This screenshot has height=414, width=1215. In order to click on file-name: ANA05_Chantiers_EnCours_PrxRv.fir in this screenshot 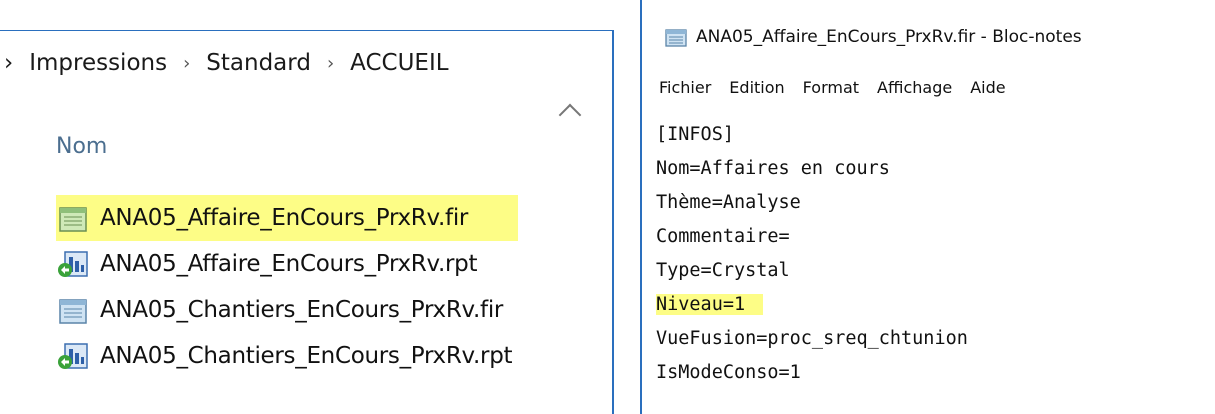, I will do `click(302, 310)`.